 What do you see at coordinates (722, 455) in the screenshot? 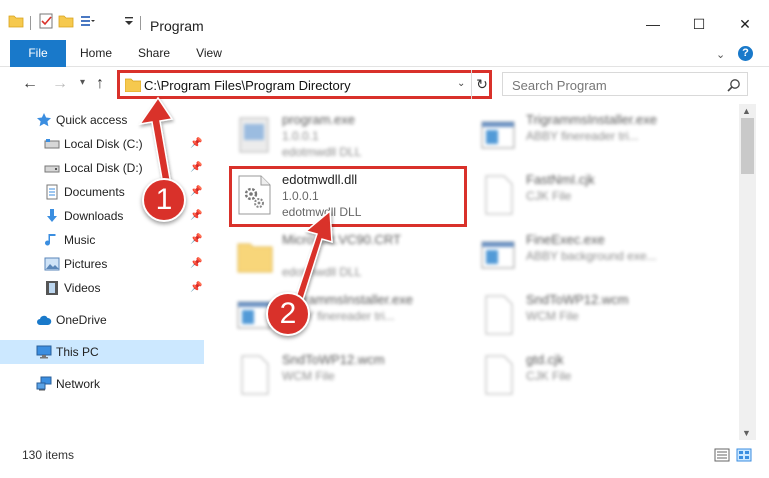
I see `details-view-icon` at bounding box center [722, 455].